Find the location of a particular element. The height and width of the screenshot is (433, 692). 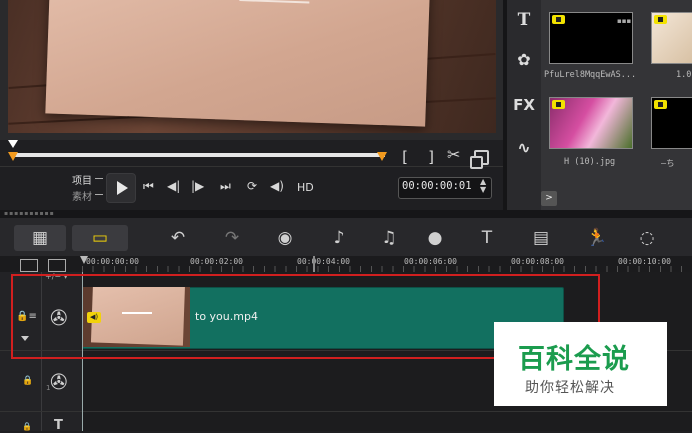

multi-camera-icon: ▤ is located at coordinates (541, 238).